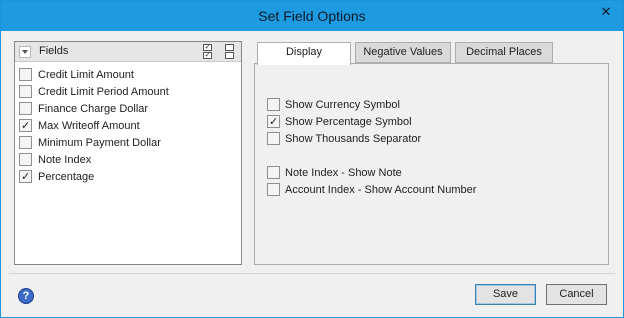 This screenshot has height=318, width=624. I want to click on title-bar: Set Field Options ✕, so click(312, 16).